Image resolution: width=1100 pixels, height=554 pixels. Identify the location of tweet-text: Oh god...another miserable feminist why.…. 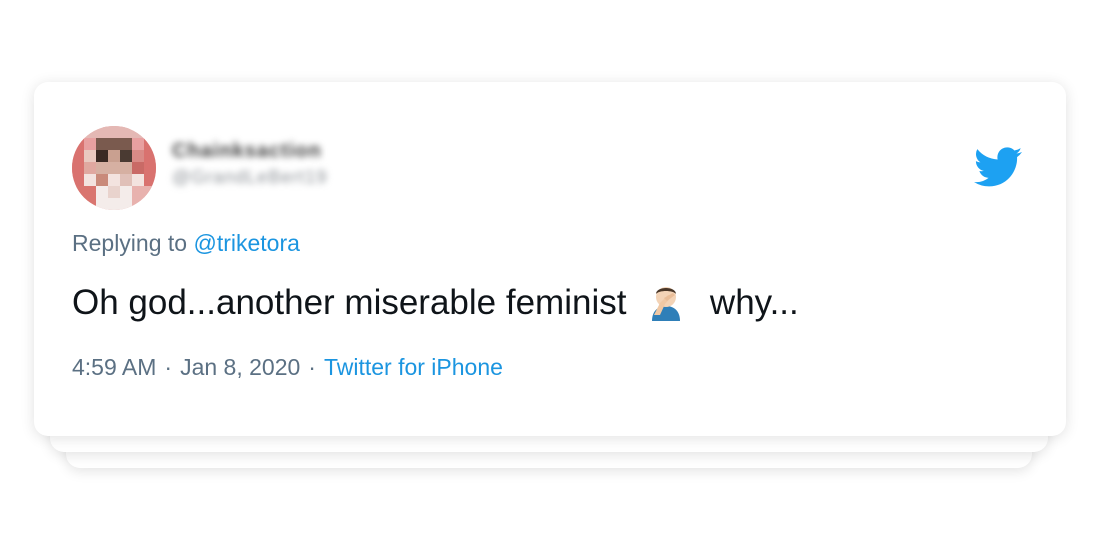
(435, 303).